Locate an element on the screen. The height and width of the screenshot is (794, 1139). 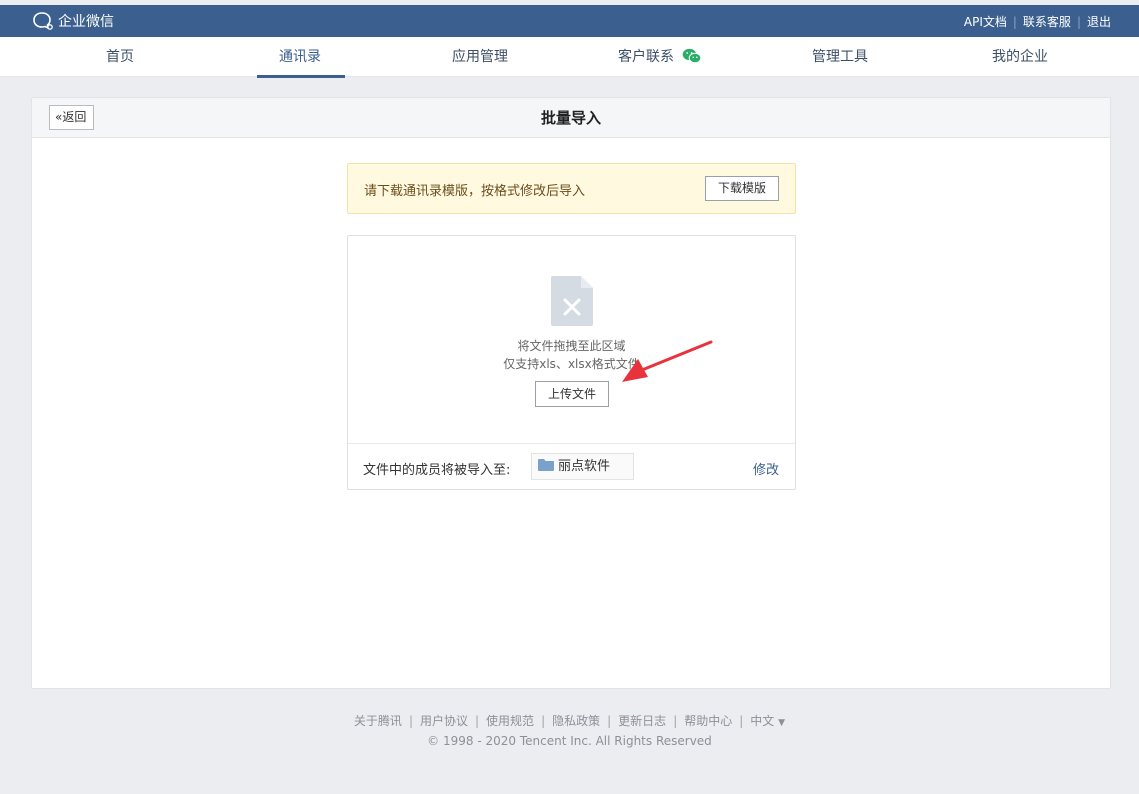
language-label: 中文 is located at coordinates (762, 721).